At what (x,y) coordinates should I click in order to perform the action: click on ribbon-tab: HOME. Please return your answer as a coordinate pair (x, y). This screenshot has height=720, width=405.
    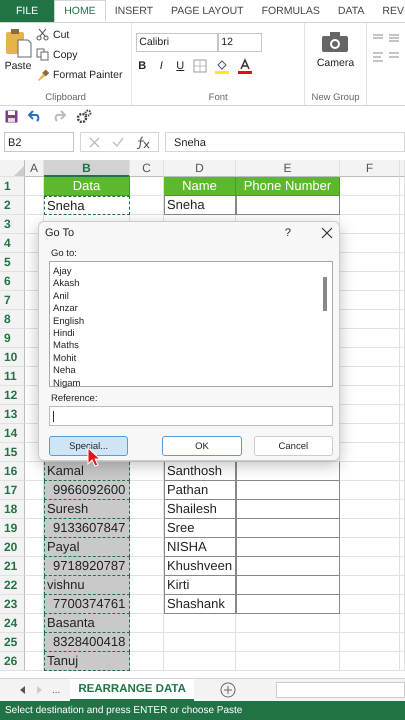
    Looking at the image, I should click on (80, 11).